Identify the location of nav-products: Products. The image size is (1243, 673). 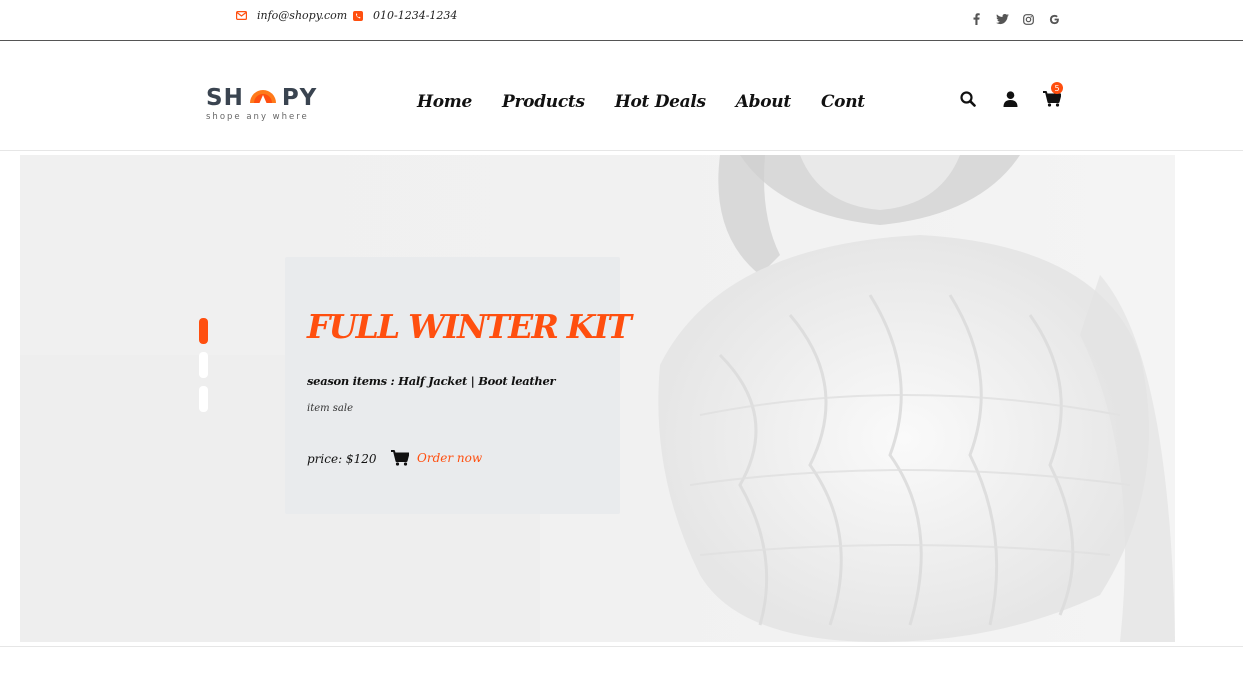
(543, 102).